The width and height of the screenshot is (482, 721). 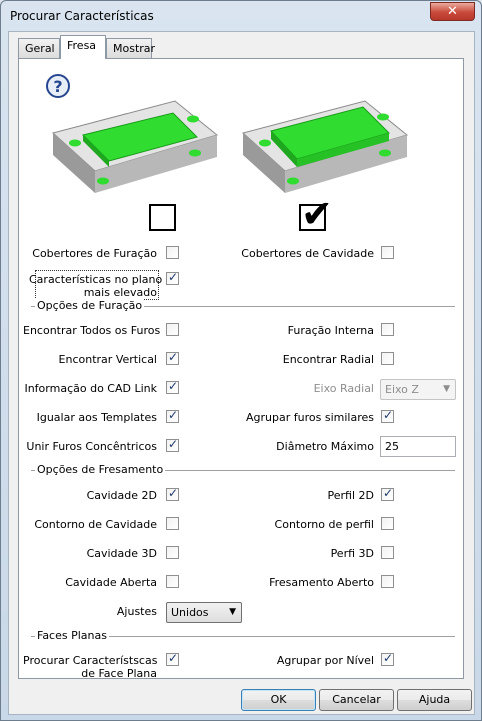 I want to click on concentricos-checkbox: ✓, so click(x=172, y=444).